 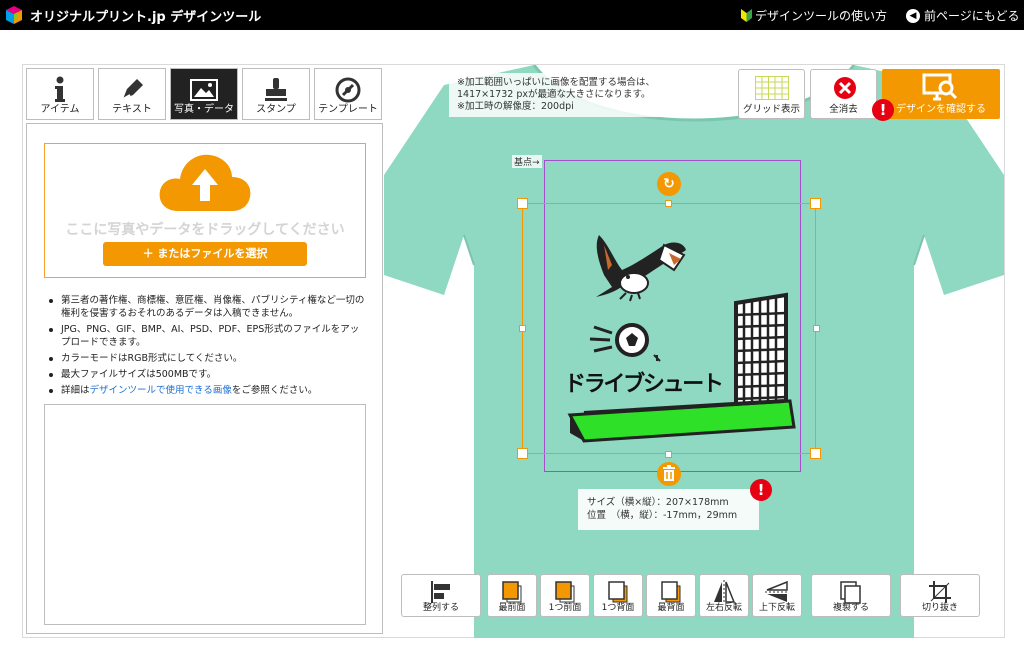 I want to click on choose-file-button: ＋ またはファイルを選択, so click(x=205, y=254).